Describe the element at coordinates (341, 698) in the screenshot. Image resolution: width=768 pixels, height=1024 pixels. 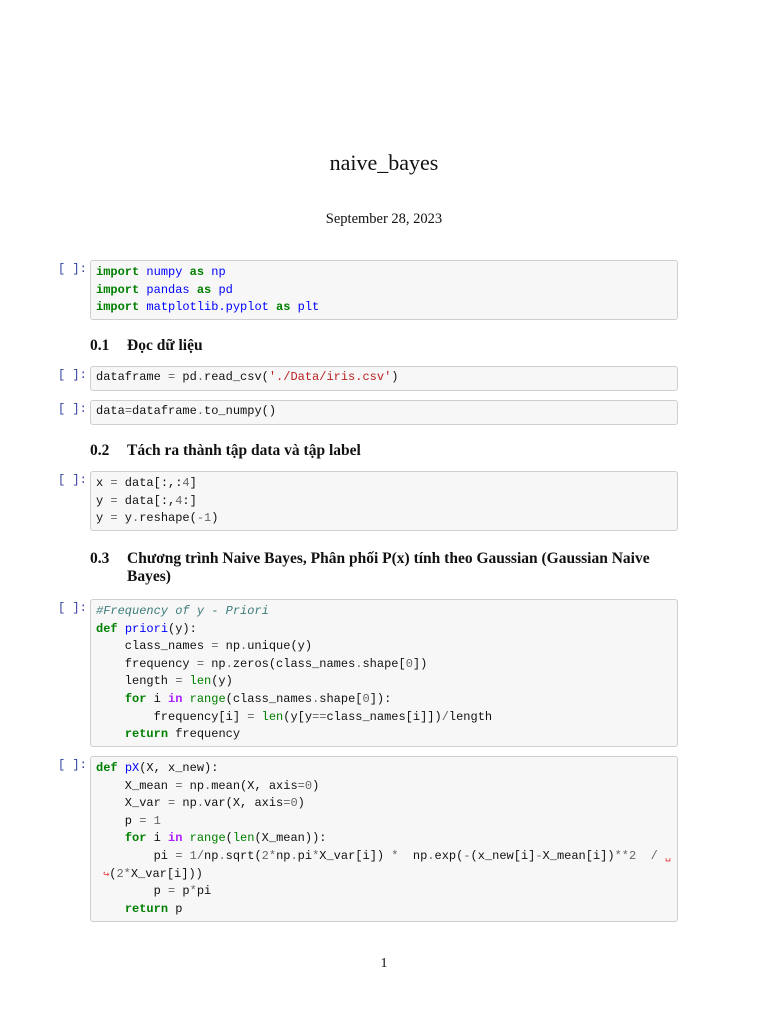
I see `code-token: shape[` at that location.